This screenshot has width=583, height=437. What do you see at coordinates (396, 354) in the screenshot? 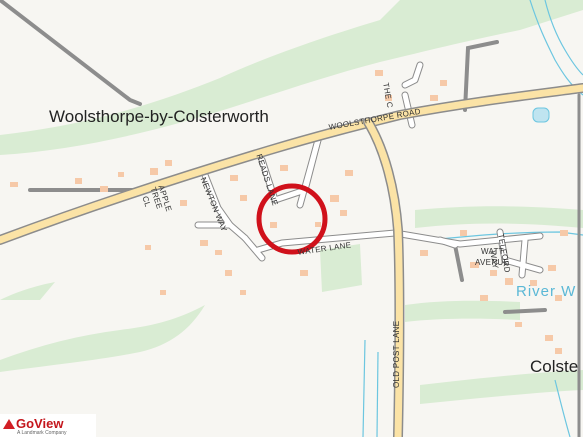
I see `road-label-old-post-lane: OLD POST LANE` at bounding box center [396, 354].